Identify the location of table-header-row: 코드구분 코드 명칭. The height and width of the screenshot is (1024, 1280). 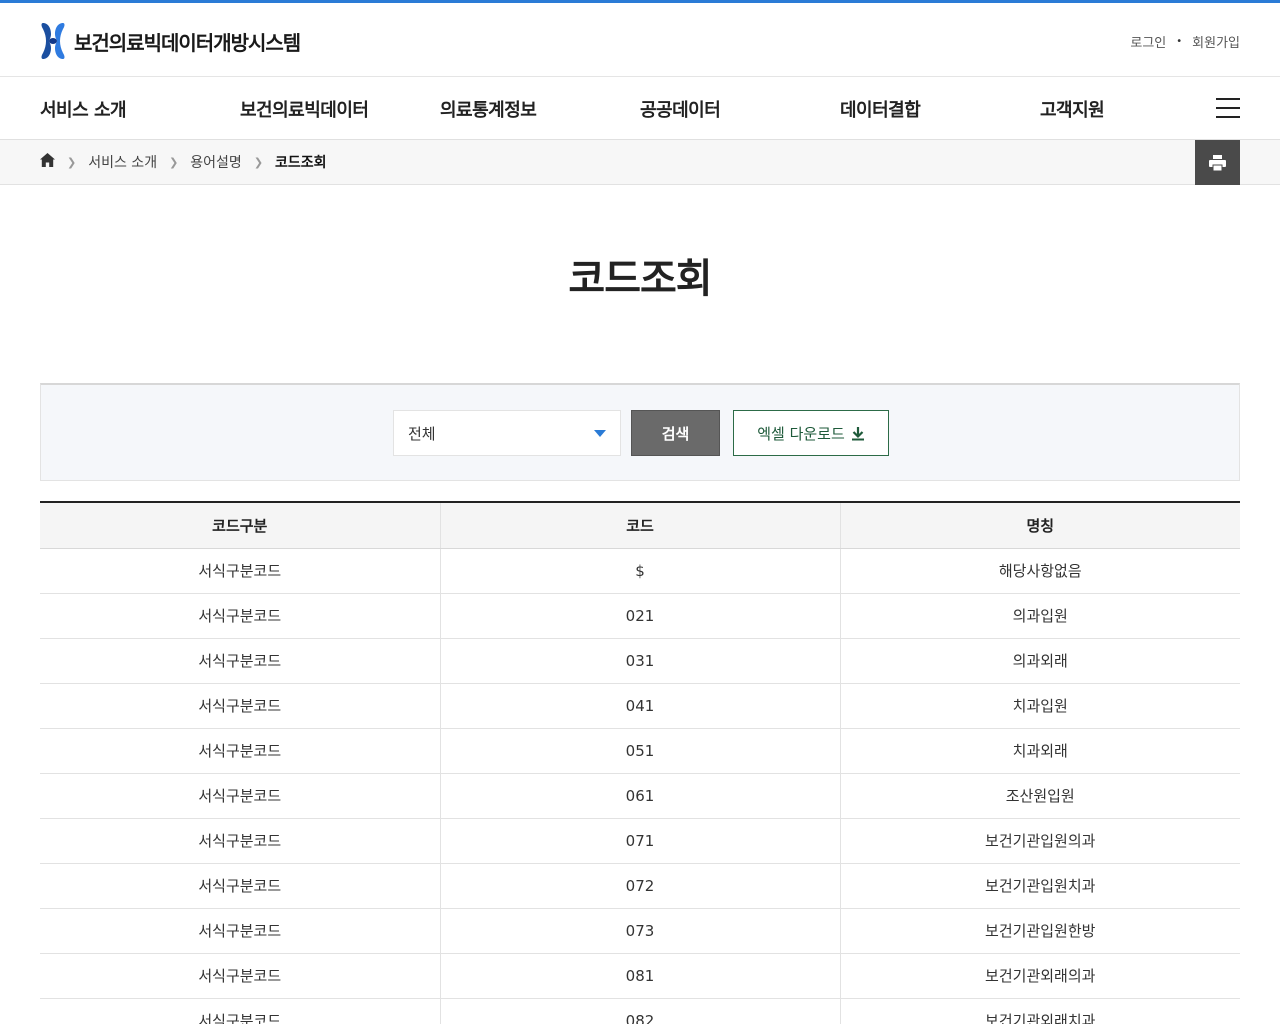
(640, 525).